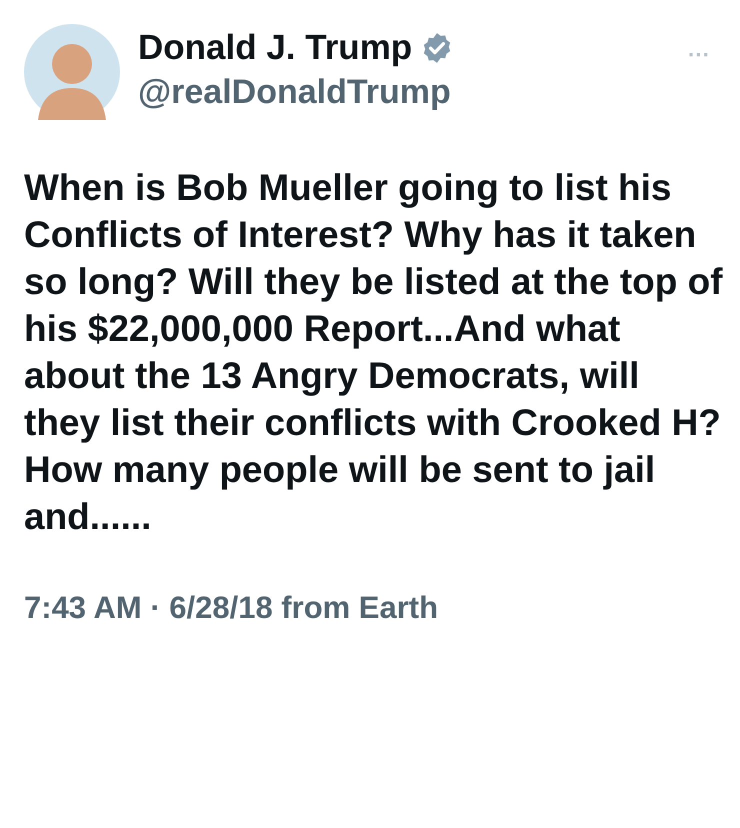 The width and height of the screenshot is (740, 828). What do you see at coordinates (699, 55) in the screenshot?
I see `more-button: ···` at bounding box center [699, 55].